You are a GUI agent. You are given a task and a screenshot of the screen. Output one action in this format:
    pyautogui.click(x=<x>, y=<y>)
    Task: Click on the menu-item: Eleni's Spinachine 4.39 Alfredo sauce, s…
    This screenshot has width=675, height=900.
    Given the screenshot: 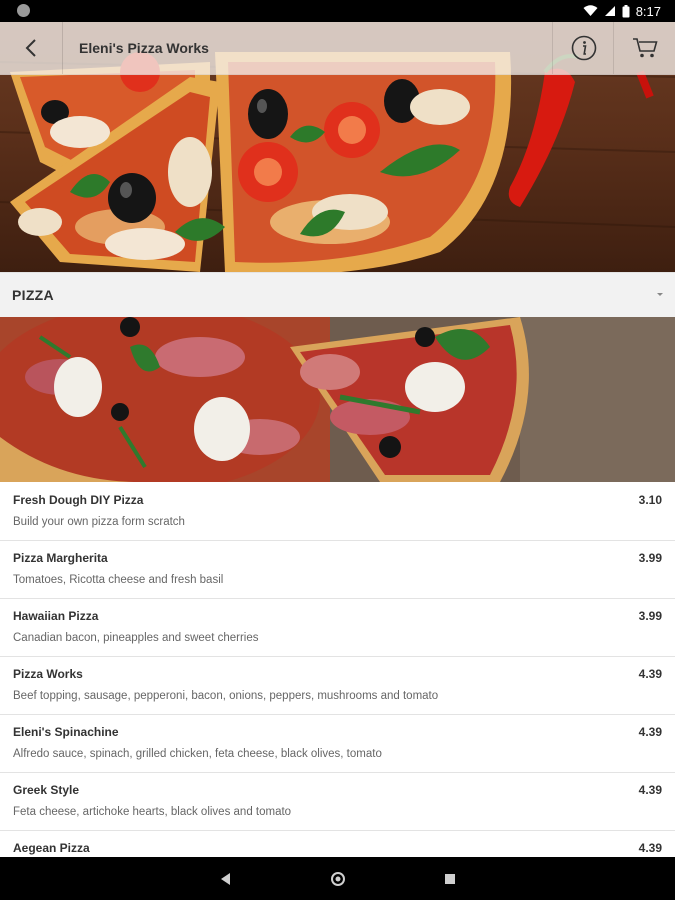 What is the action you would take?
    pyautogui.click(x=337, y=744)
    